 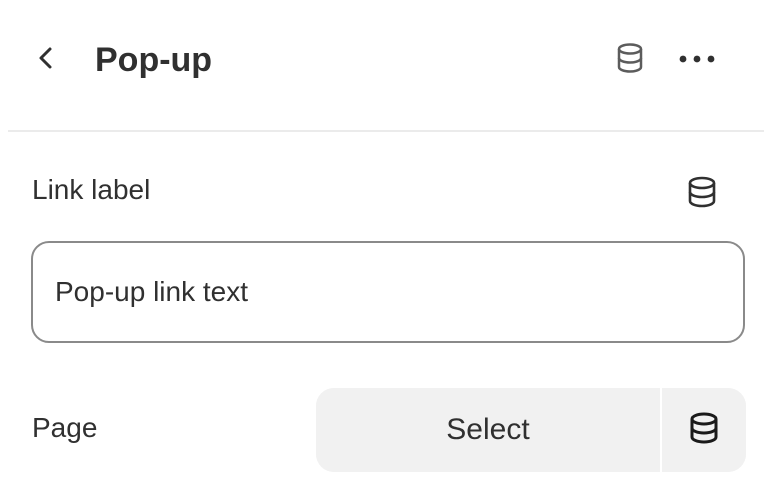 I want to click on page-select-group: Select, so click(x=531, y=430).